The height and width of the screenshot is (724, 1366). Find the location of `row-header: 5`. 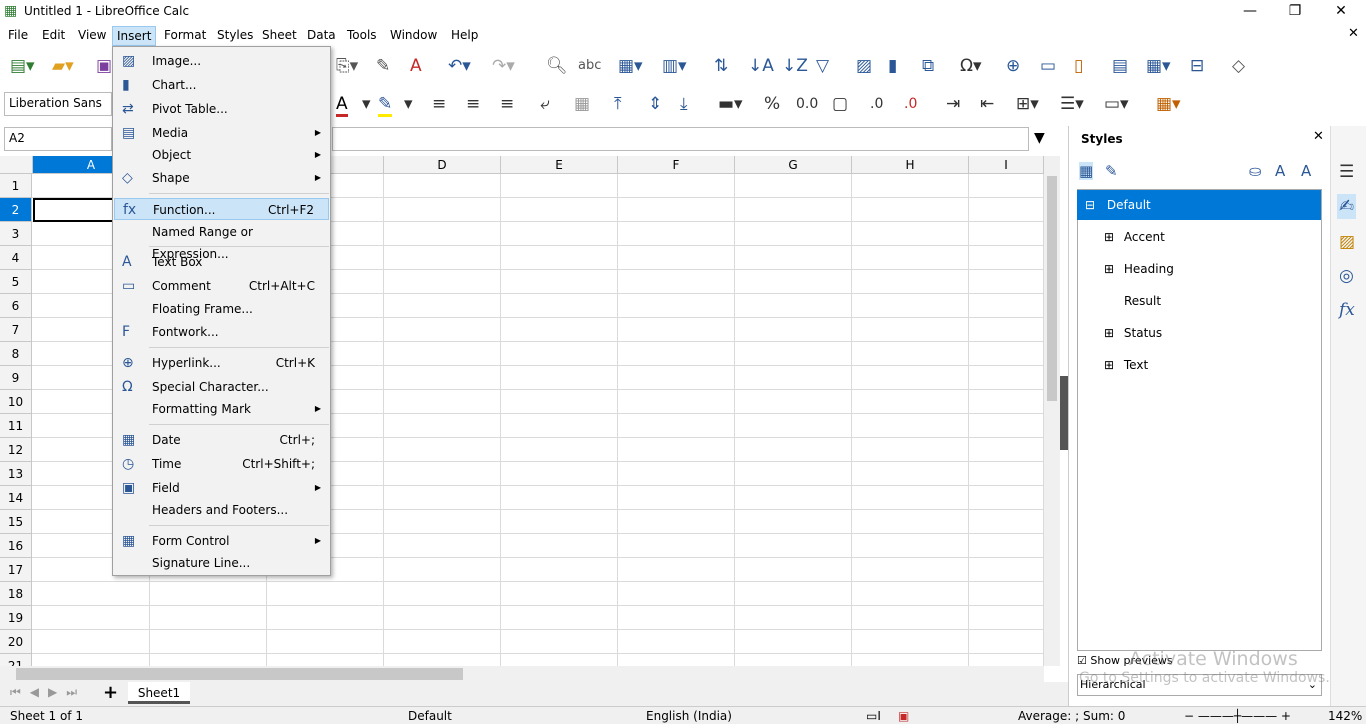

row-header: 5 is located at coordinates (16, 282).